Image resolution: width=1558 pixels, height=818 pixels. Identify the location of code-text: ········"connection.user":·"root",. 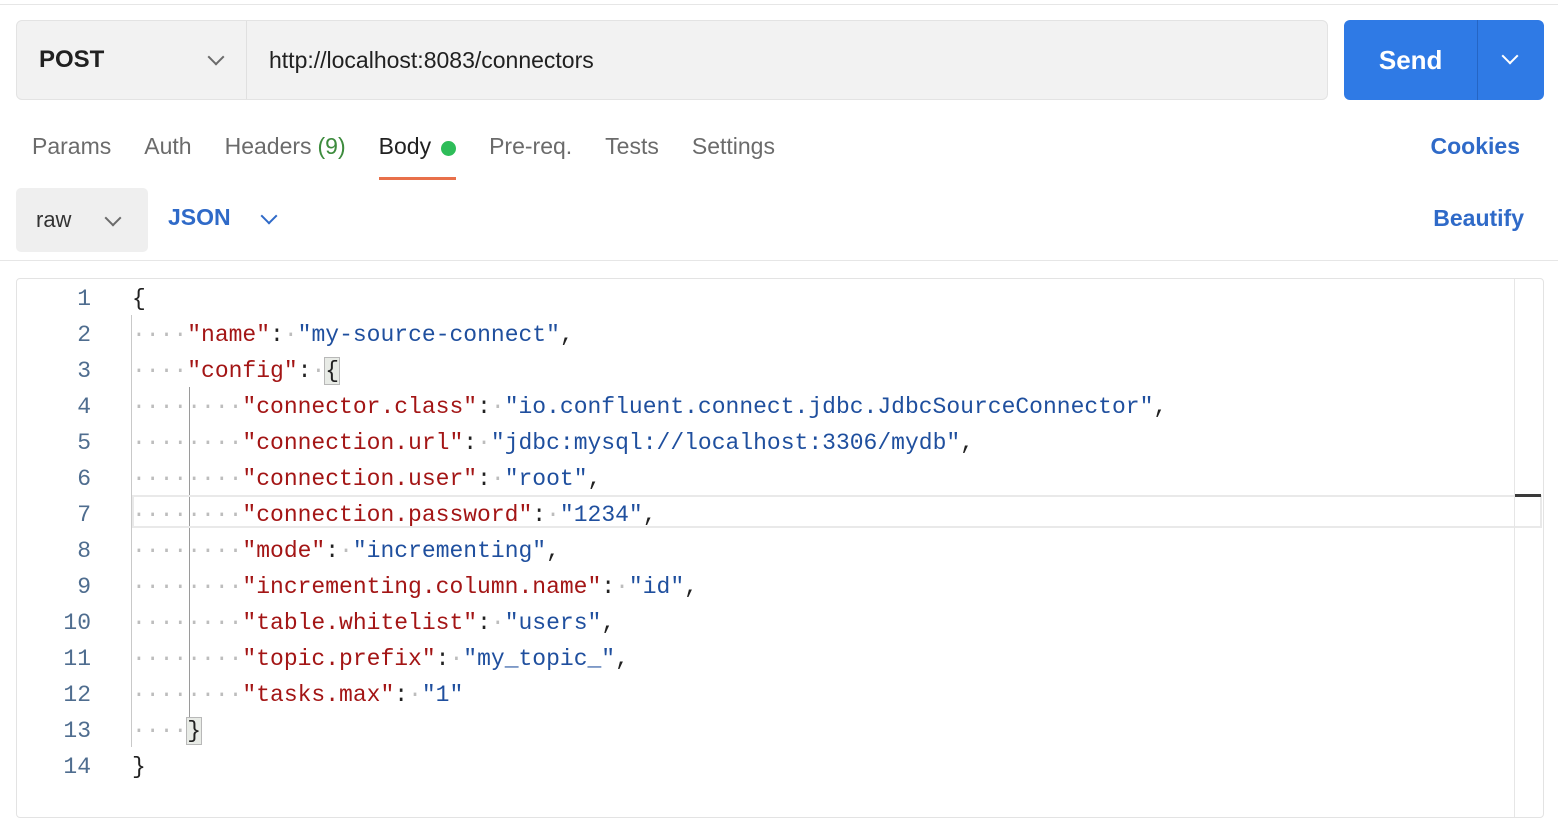
(366, 479).